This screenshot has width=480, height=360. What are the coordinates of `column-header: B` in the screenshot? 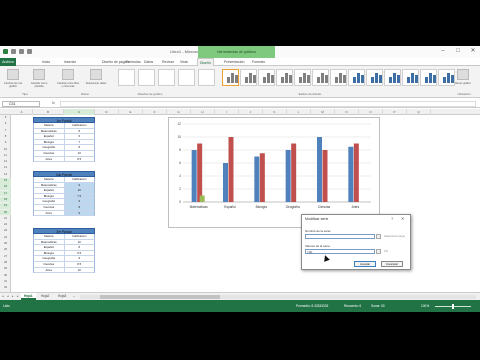 It's located at (48, 112).